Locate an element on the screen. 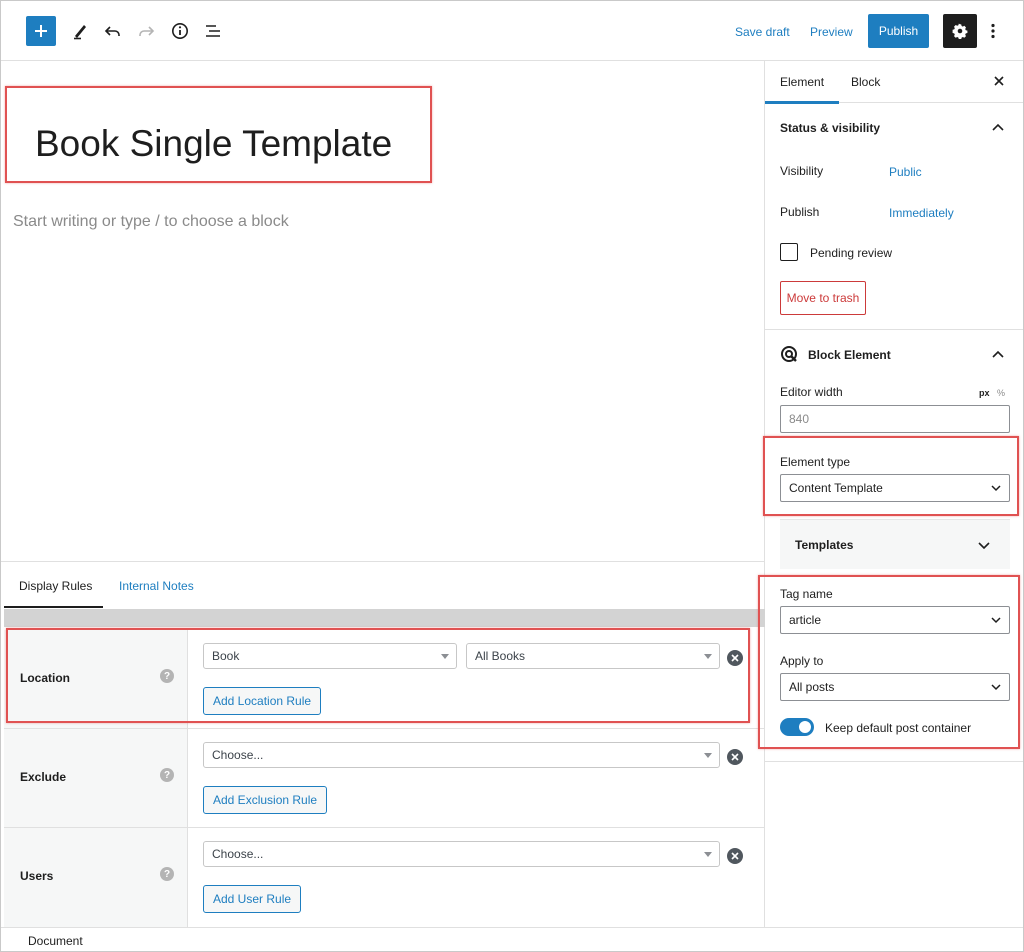  settings-button is located at coordinates (960, 31).